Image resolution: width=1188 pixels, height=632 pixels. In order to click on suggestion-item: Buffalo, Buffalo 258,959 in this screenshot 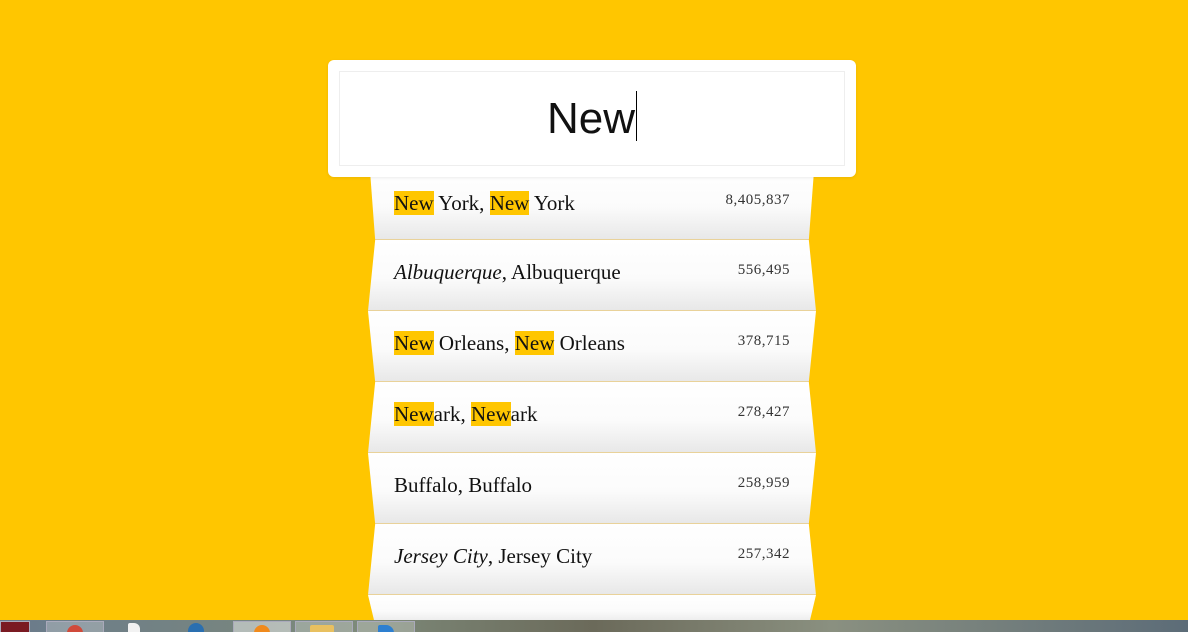, I will do `click(592, 488)`.